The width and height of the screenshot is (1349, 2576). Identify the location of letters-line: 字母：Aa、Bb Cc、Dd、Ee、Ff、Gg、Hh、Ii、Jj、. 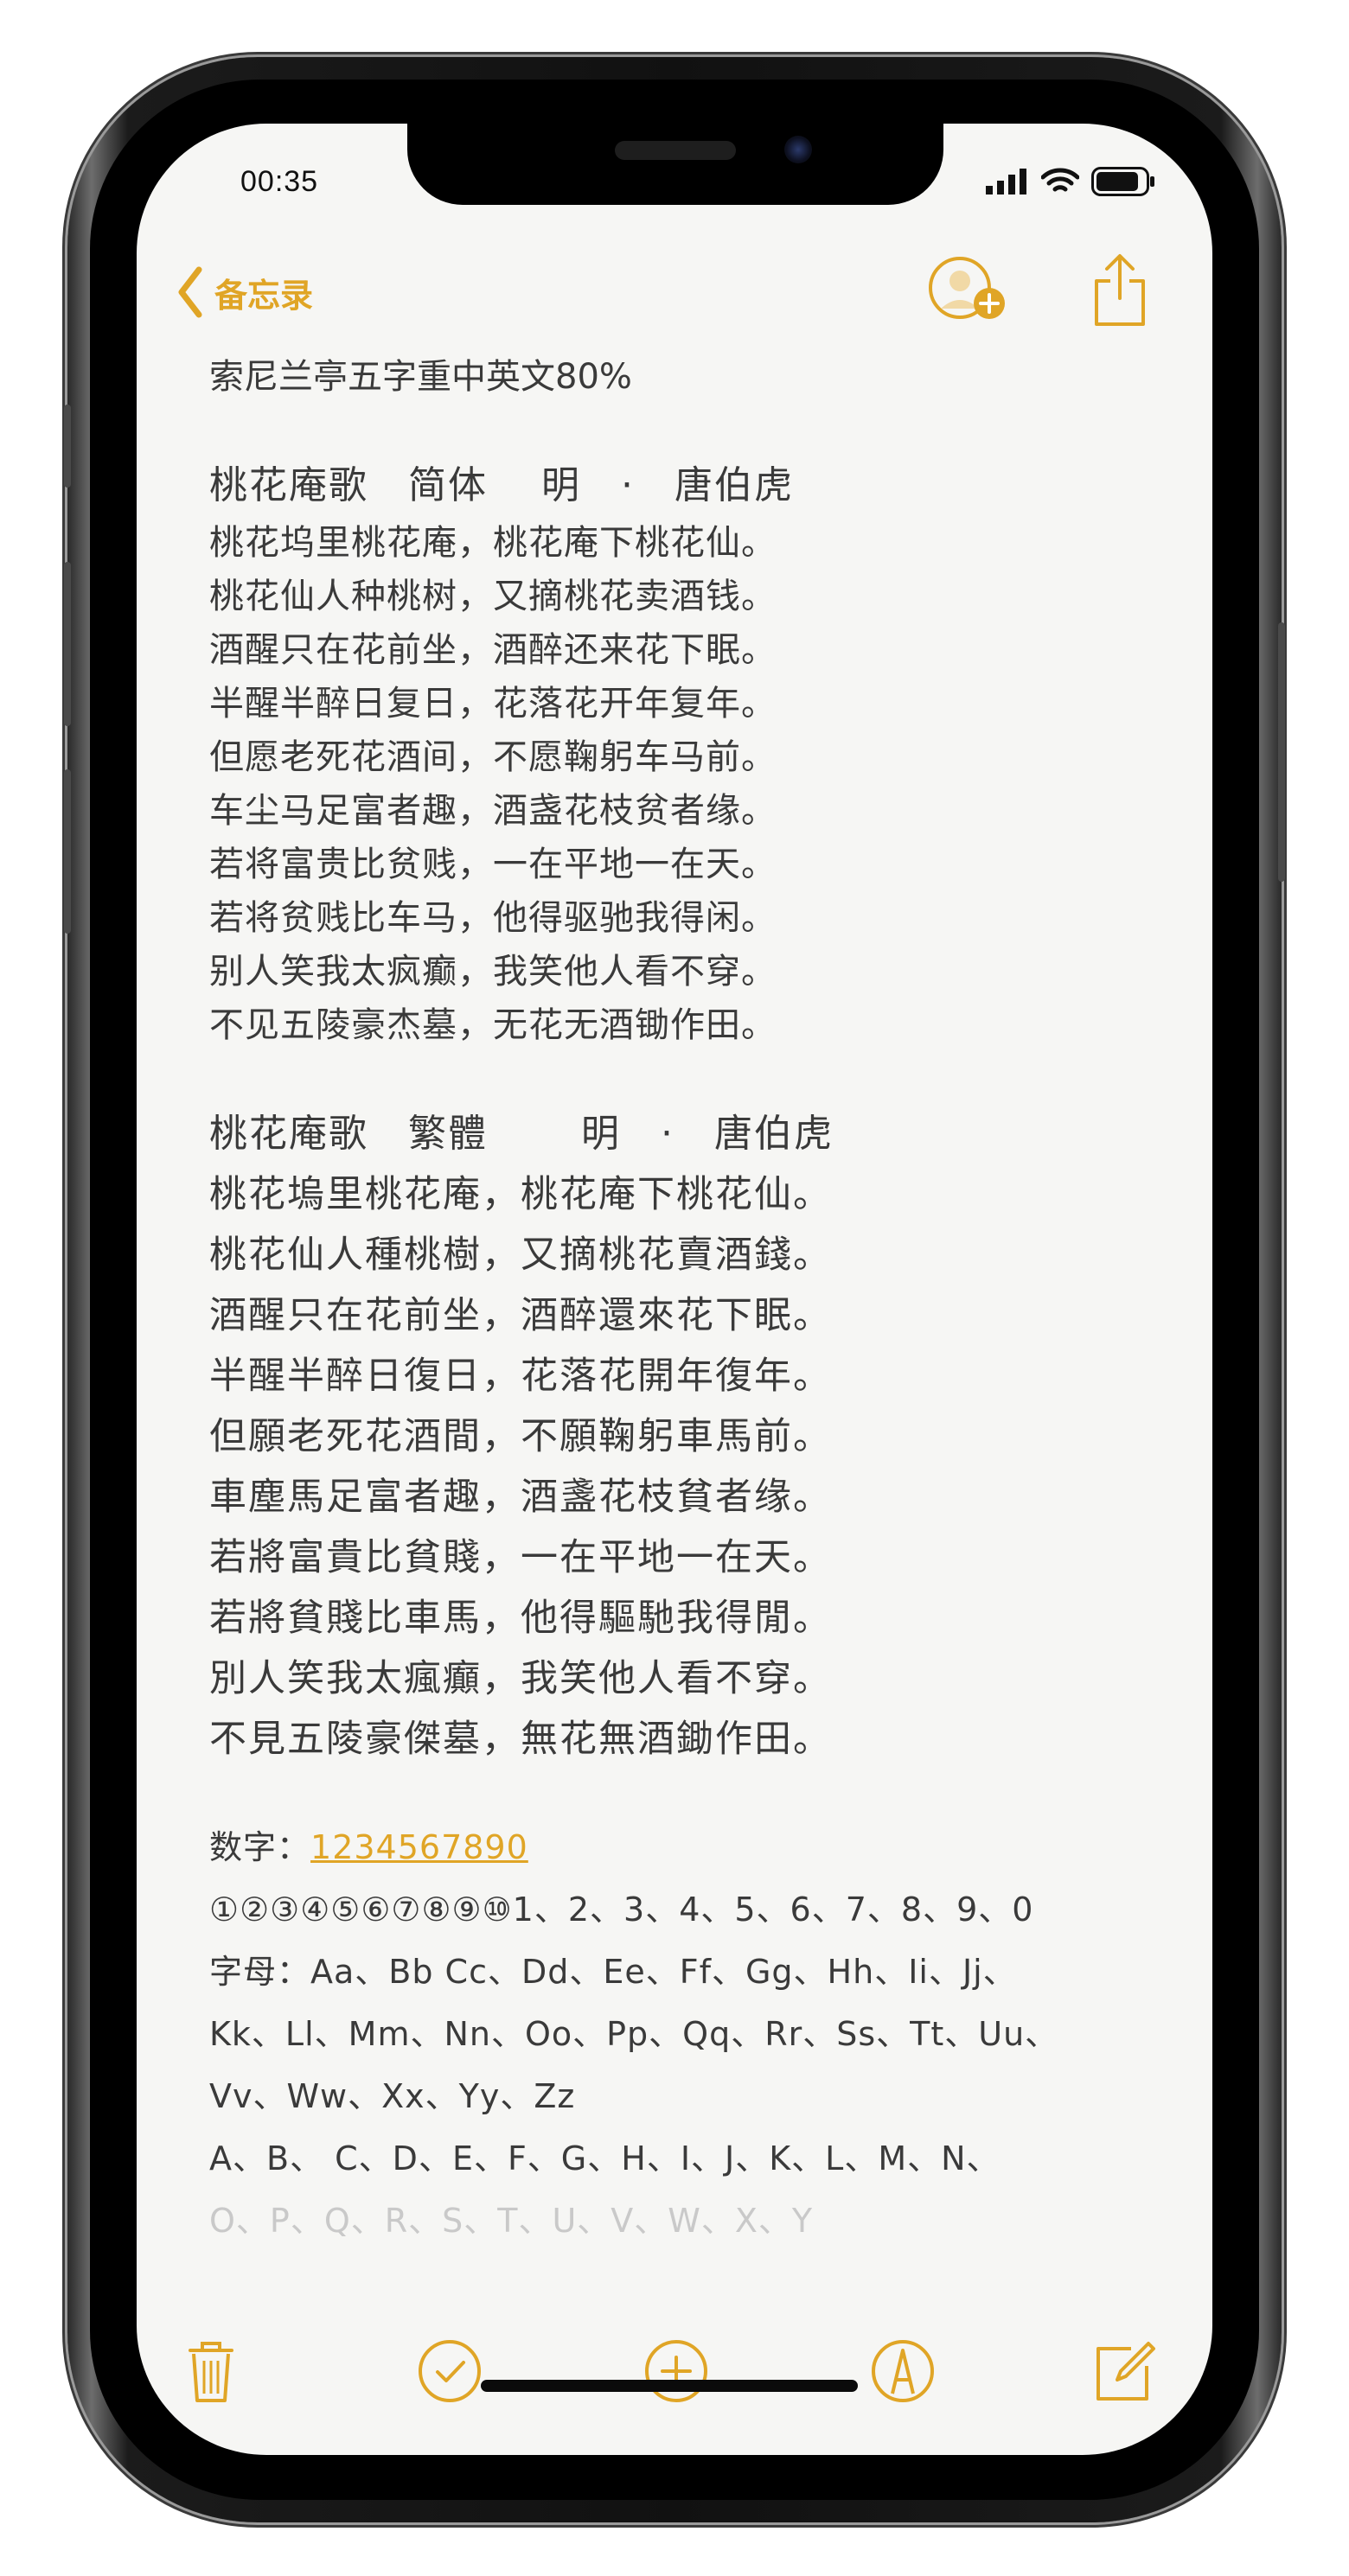
(613, 1972).